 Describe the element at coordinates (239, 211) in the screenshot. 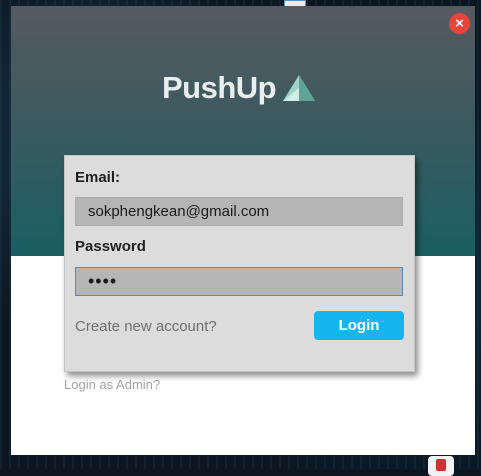

I see `email-field` at that location.